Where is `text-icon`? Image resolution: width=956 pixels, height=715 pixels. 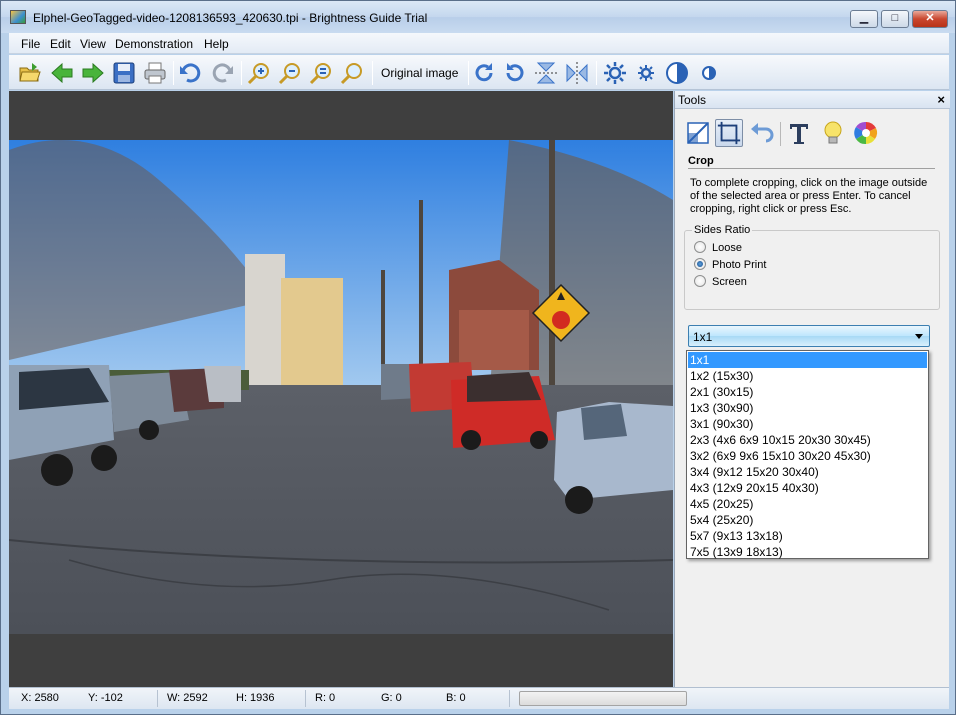
text-icon is located at coordinates (799, 133).